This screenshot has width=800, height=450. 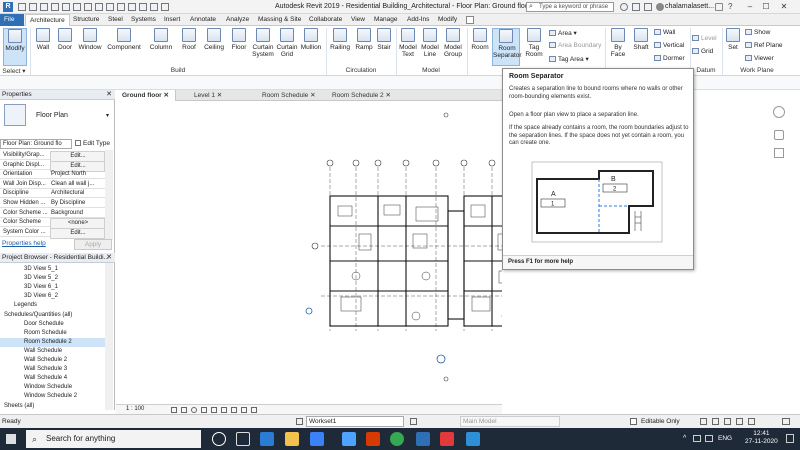 I want to click on set-workplane-button: Set, so click(x=733, y=47).